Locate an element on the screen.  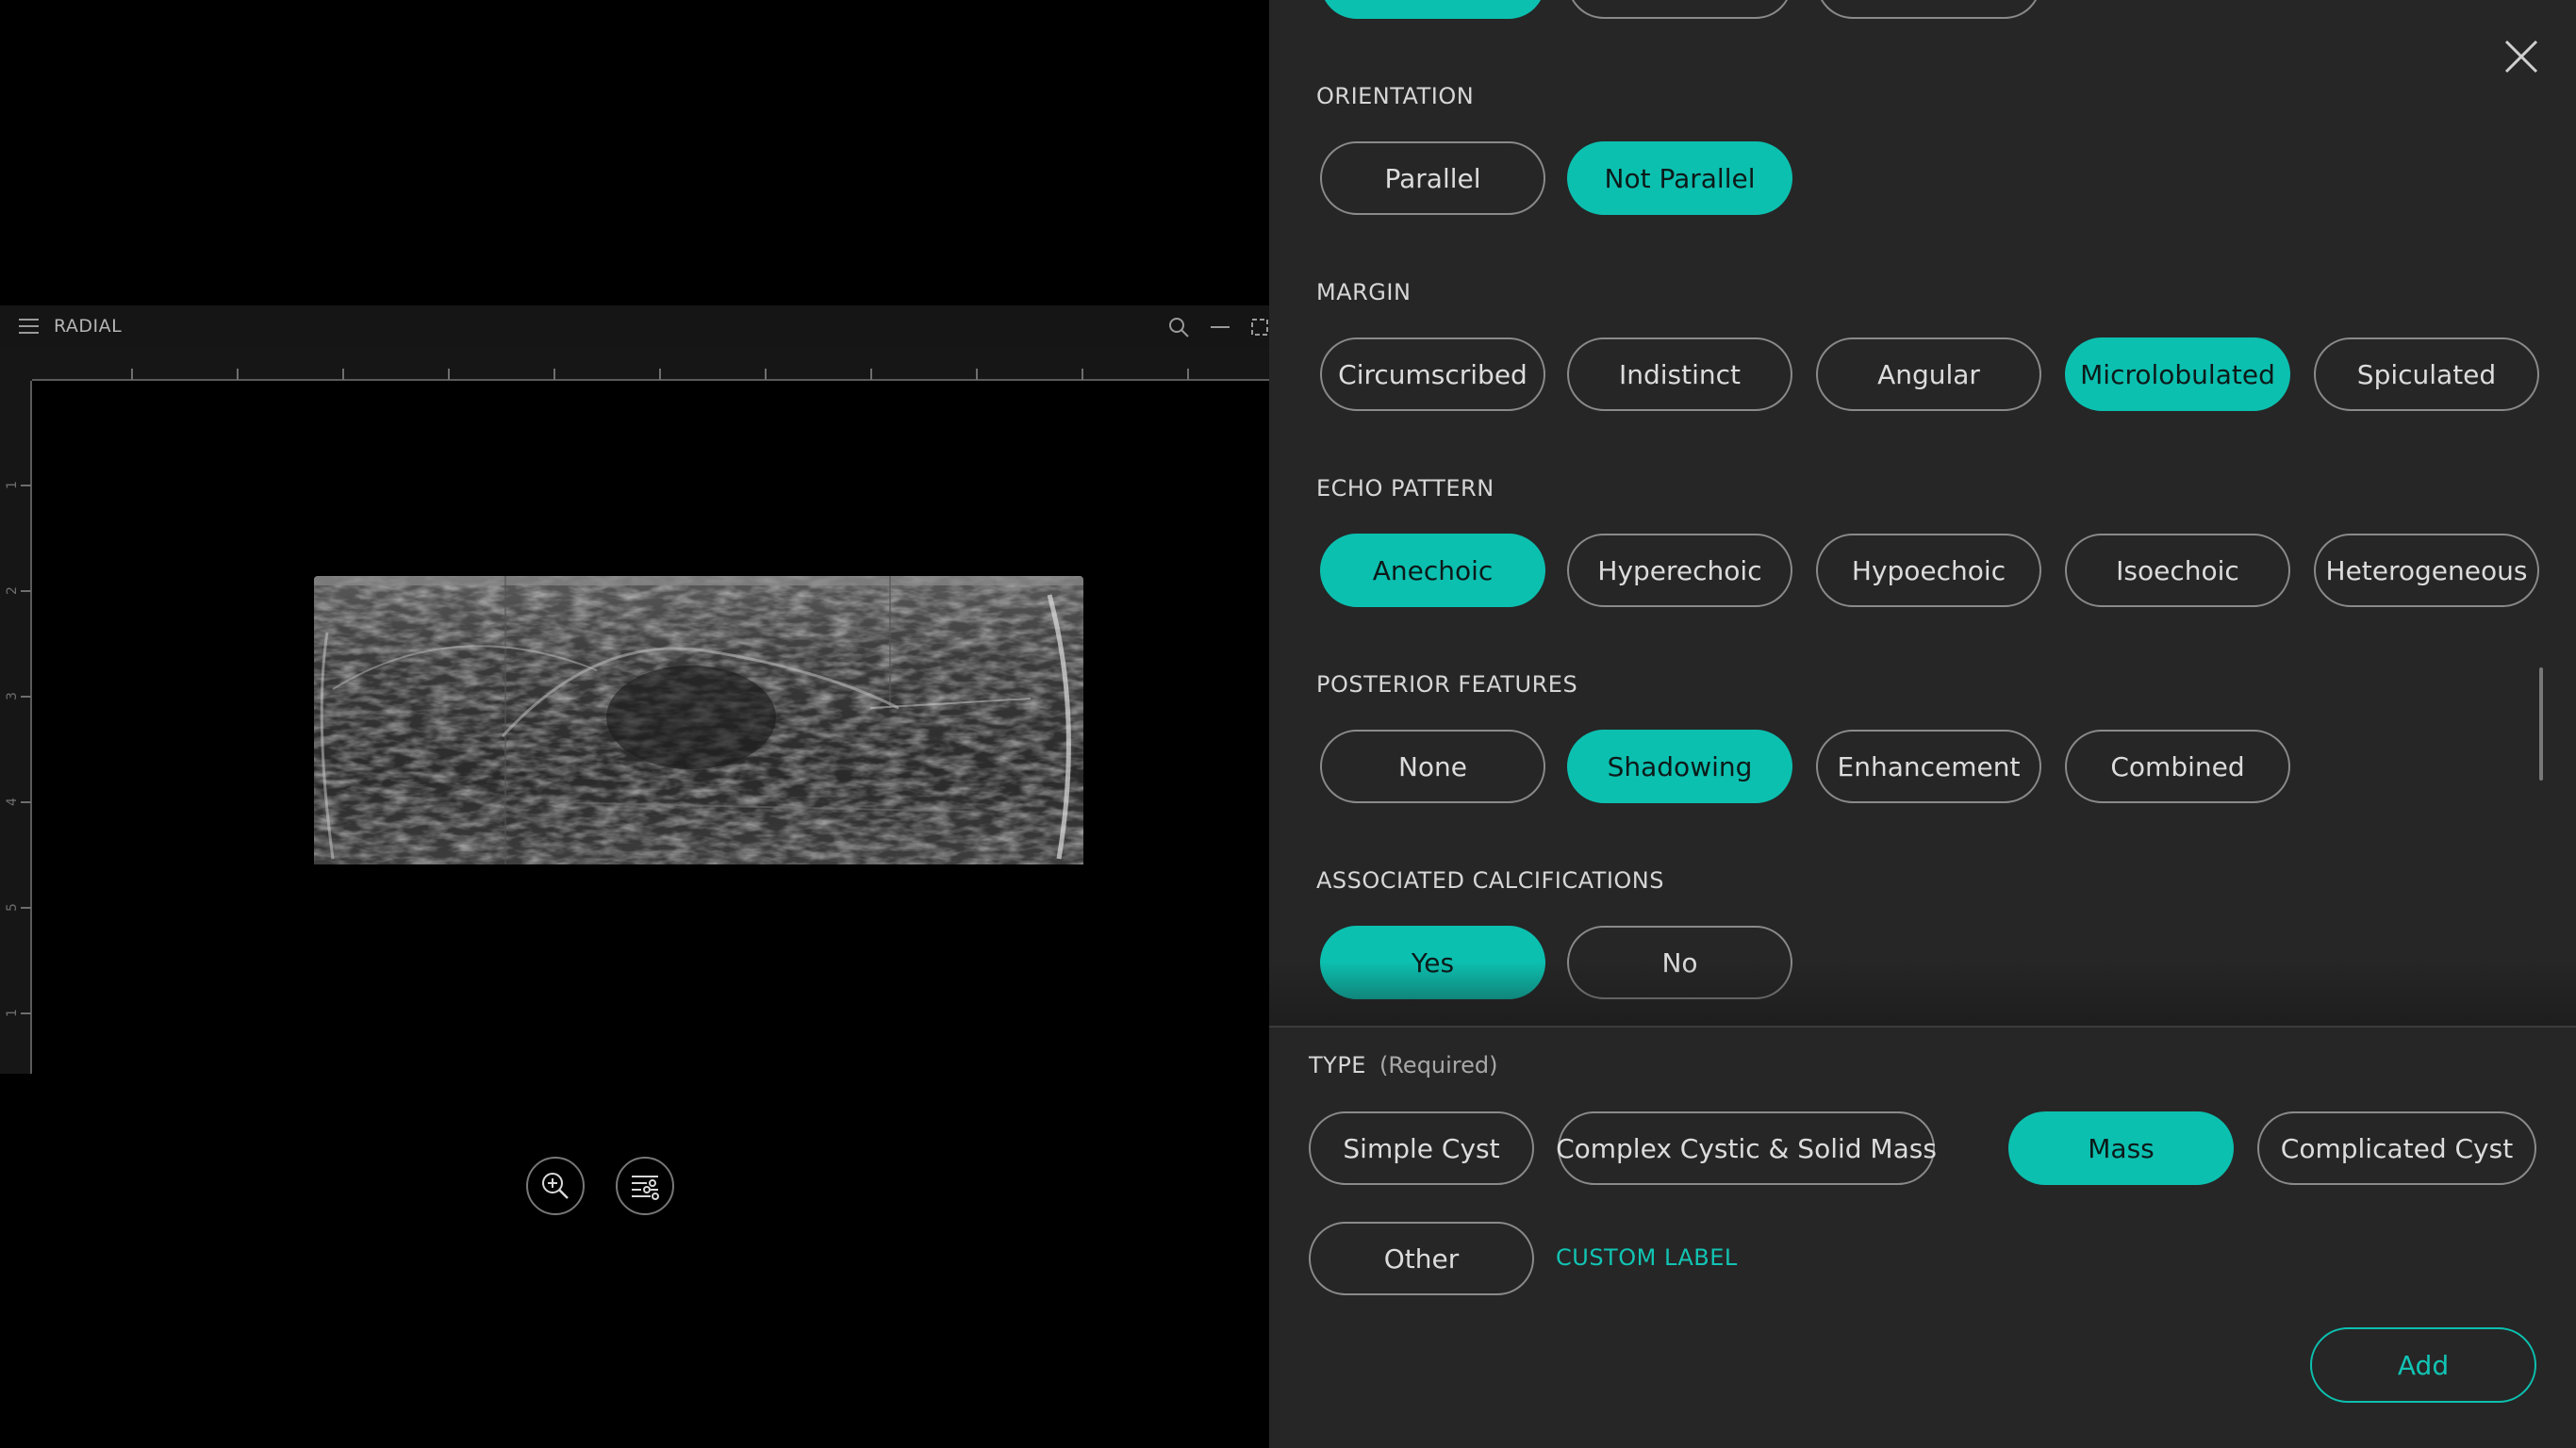
type-section-title: TYPE (Required) is located at coordinates (1403, 1065).